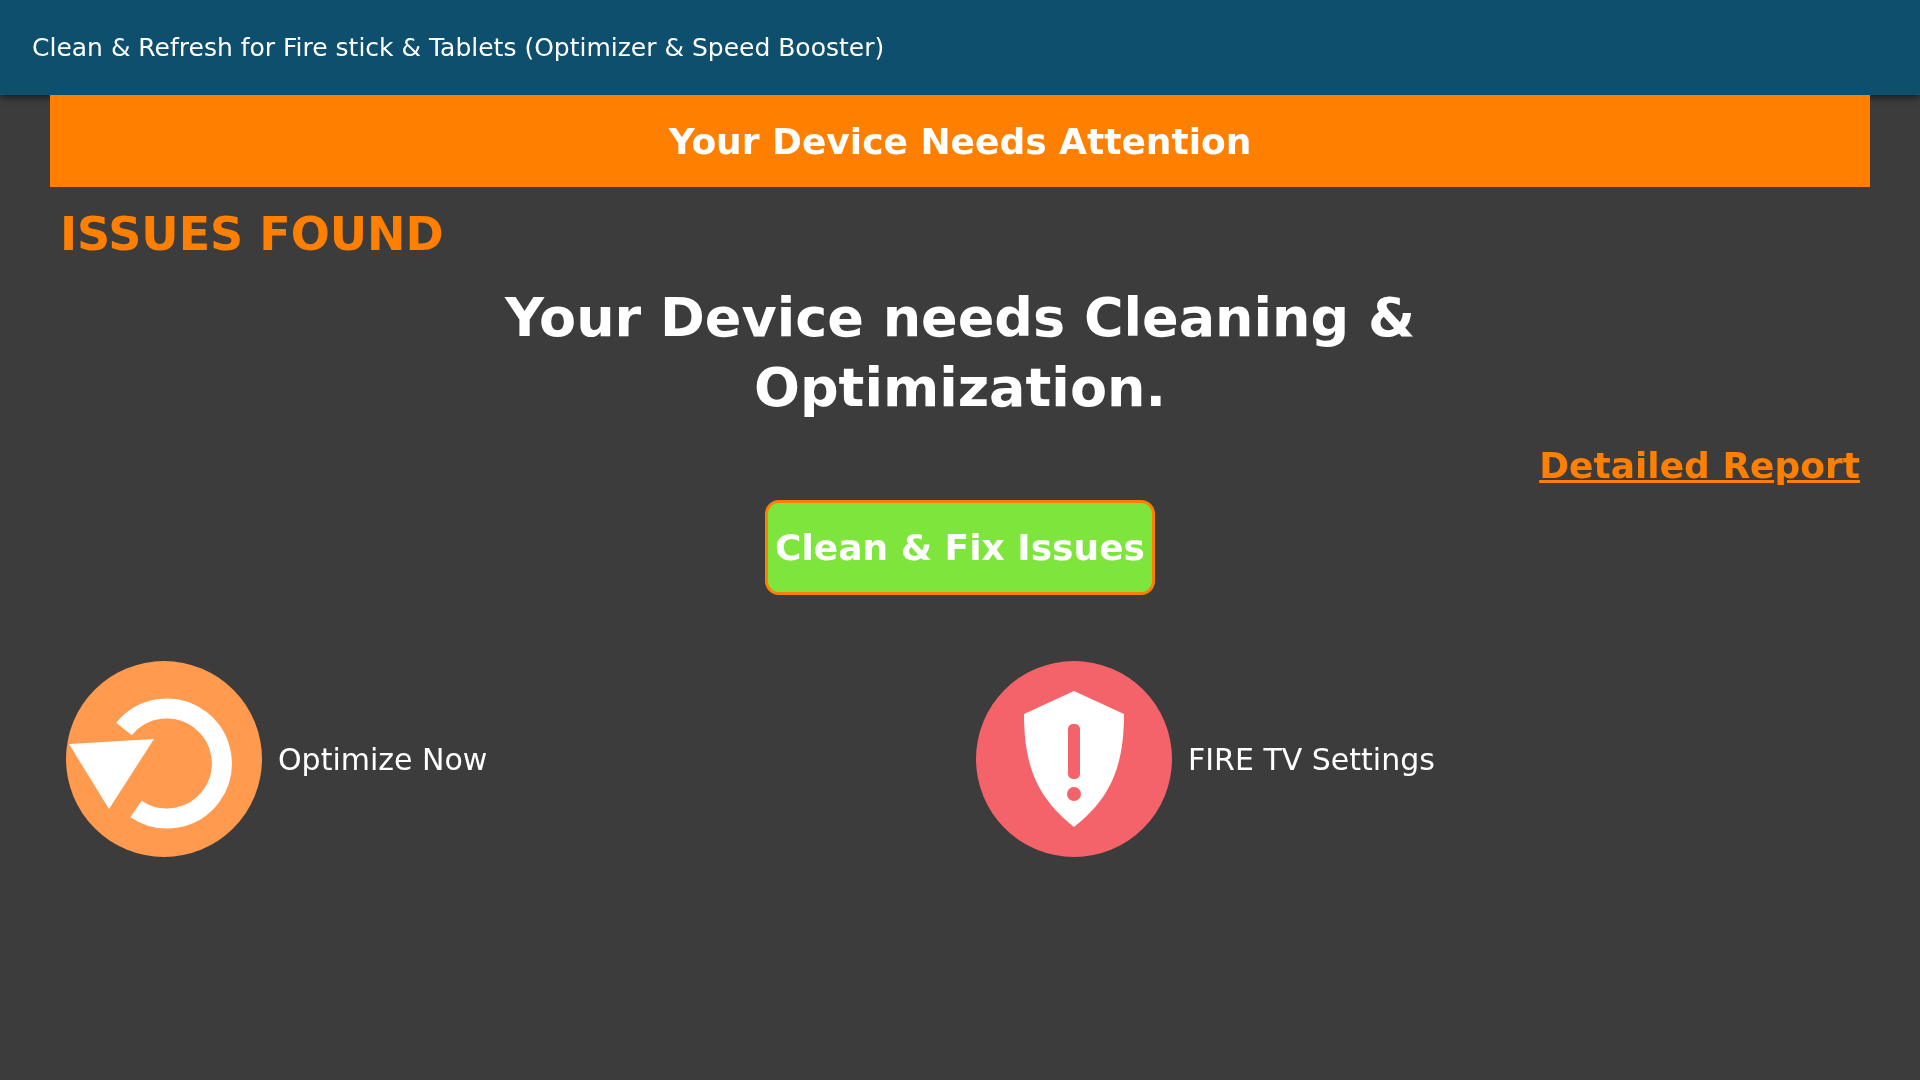 The height and width of the screenshot is (1080, 1920). Describe the element at coordinates (1699, 465) in the screenshot. I see `detailed-report-link: Detailed Report` at that location.